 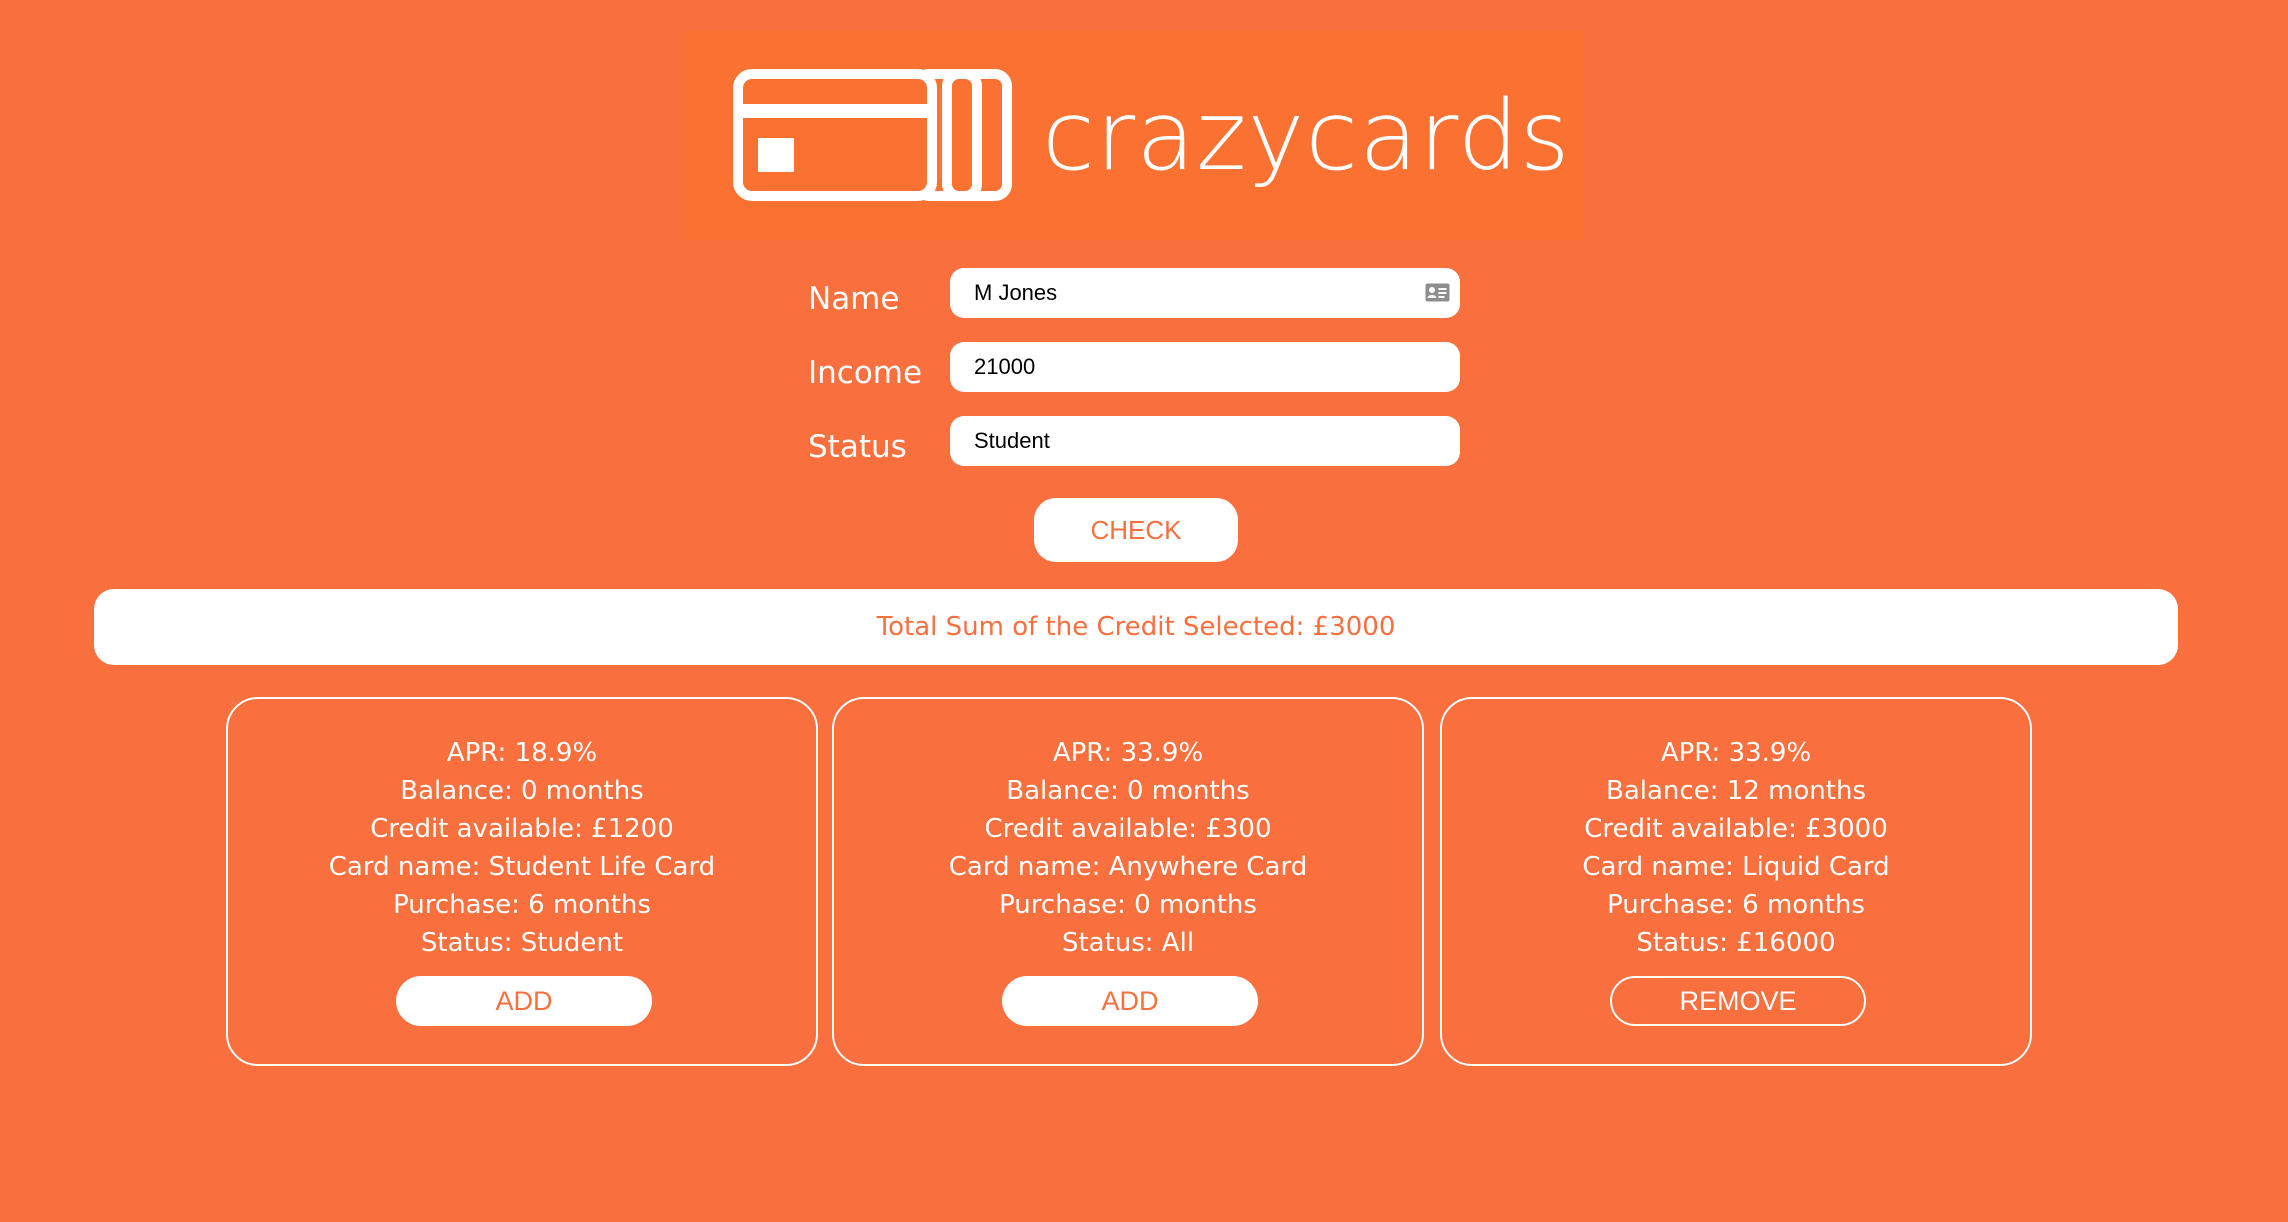 What do you see at coordinates (1306, 136) in the screenshot?
I see `brand-name: crazycards` at bounding box center [1306, 136].